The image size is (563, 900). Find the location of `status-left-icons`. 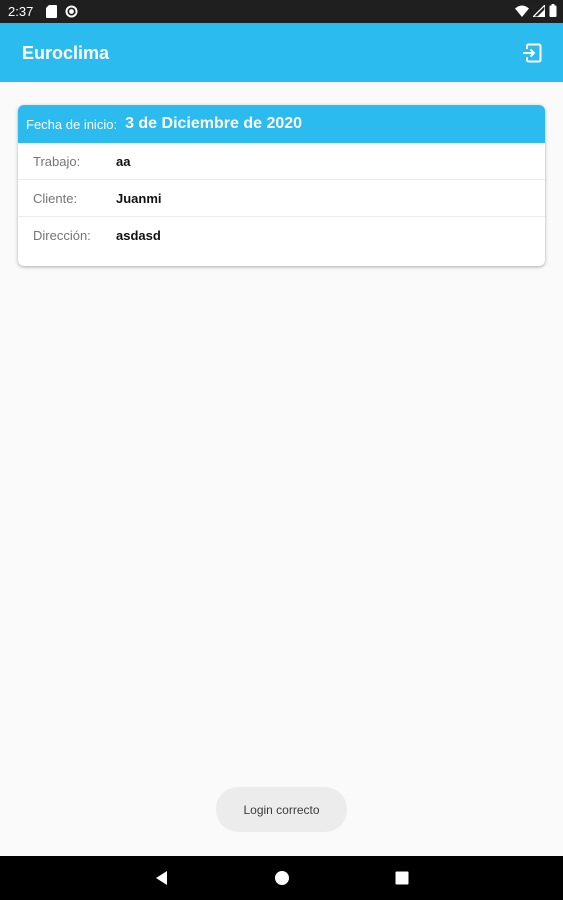

status-left-icons is located at coordinates (62, 13).